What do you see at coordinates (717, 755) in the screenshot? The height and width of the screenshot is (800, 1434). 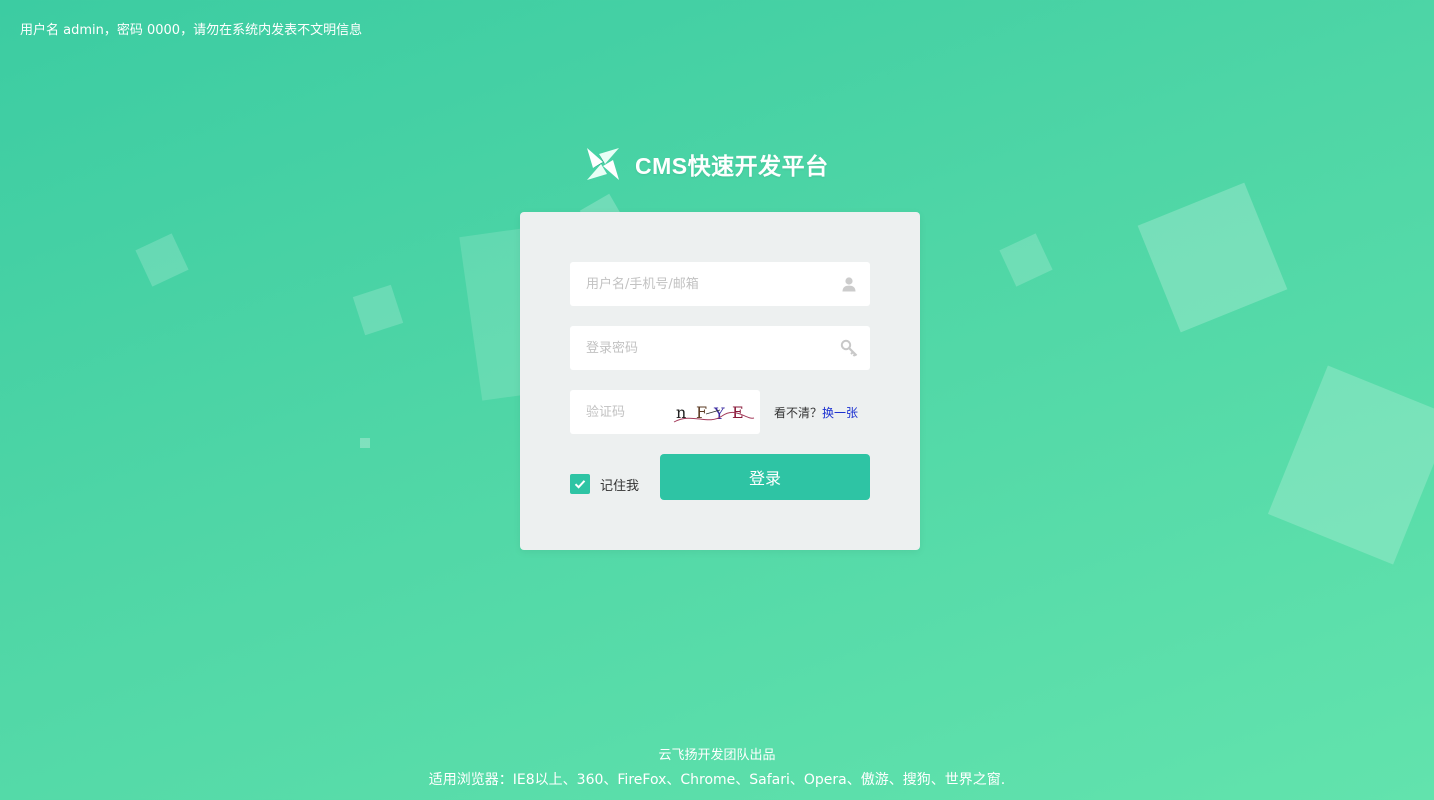 I see `footer-credit: 云飞扬开发团队出品` at bounding box center [717, 755].